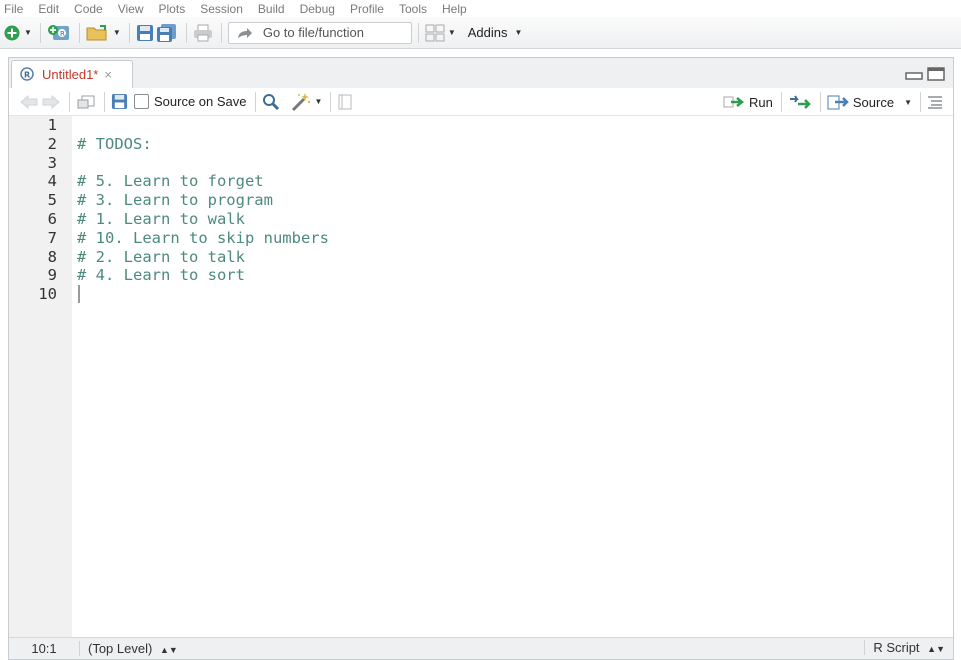 The width and height of the screenshot is (961, 660). Describe the element at coordinates (175, 200) in the screenshot. I see `code-line: # 3. Learn to program` at that location.